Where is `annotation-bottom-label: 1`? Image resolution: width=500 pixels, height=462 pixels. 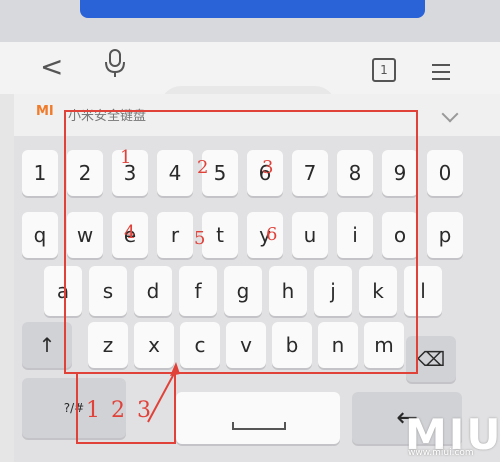
annotation-bottom-label: 1 is located at coordinates (93, 410).